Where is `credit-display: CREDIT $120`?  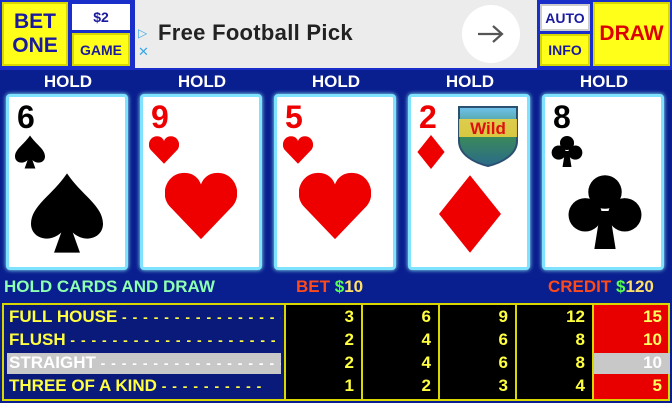 credit-display: CREDIT $120 is located at coordinates (601, 287).